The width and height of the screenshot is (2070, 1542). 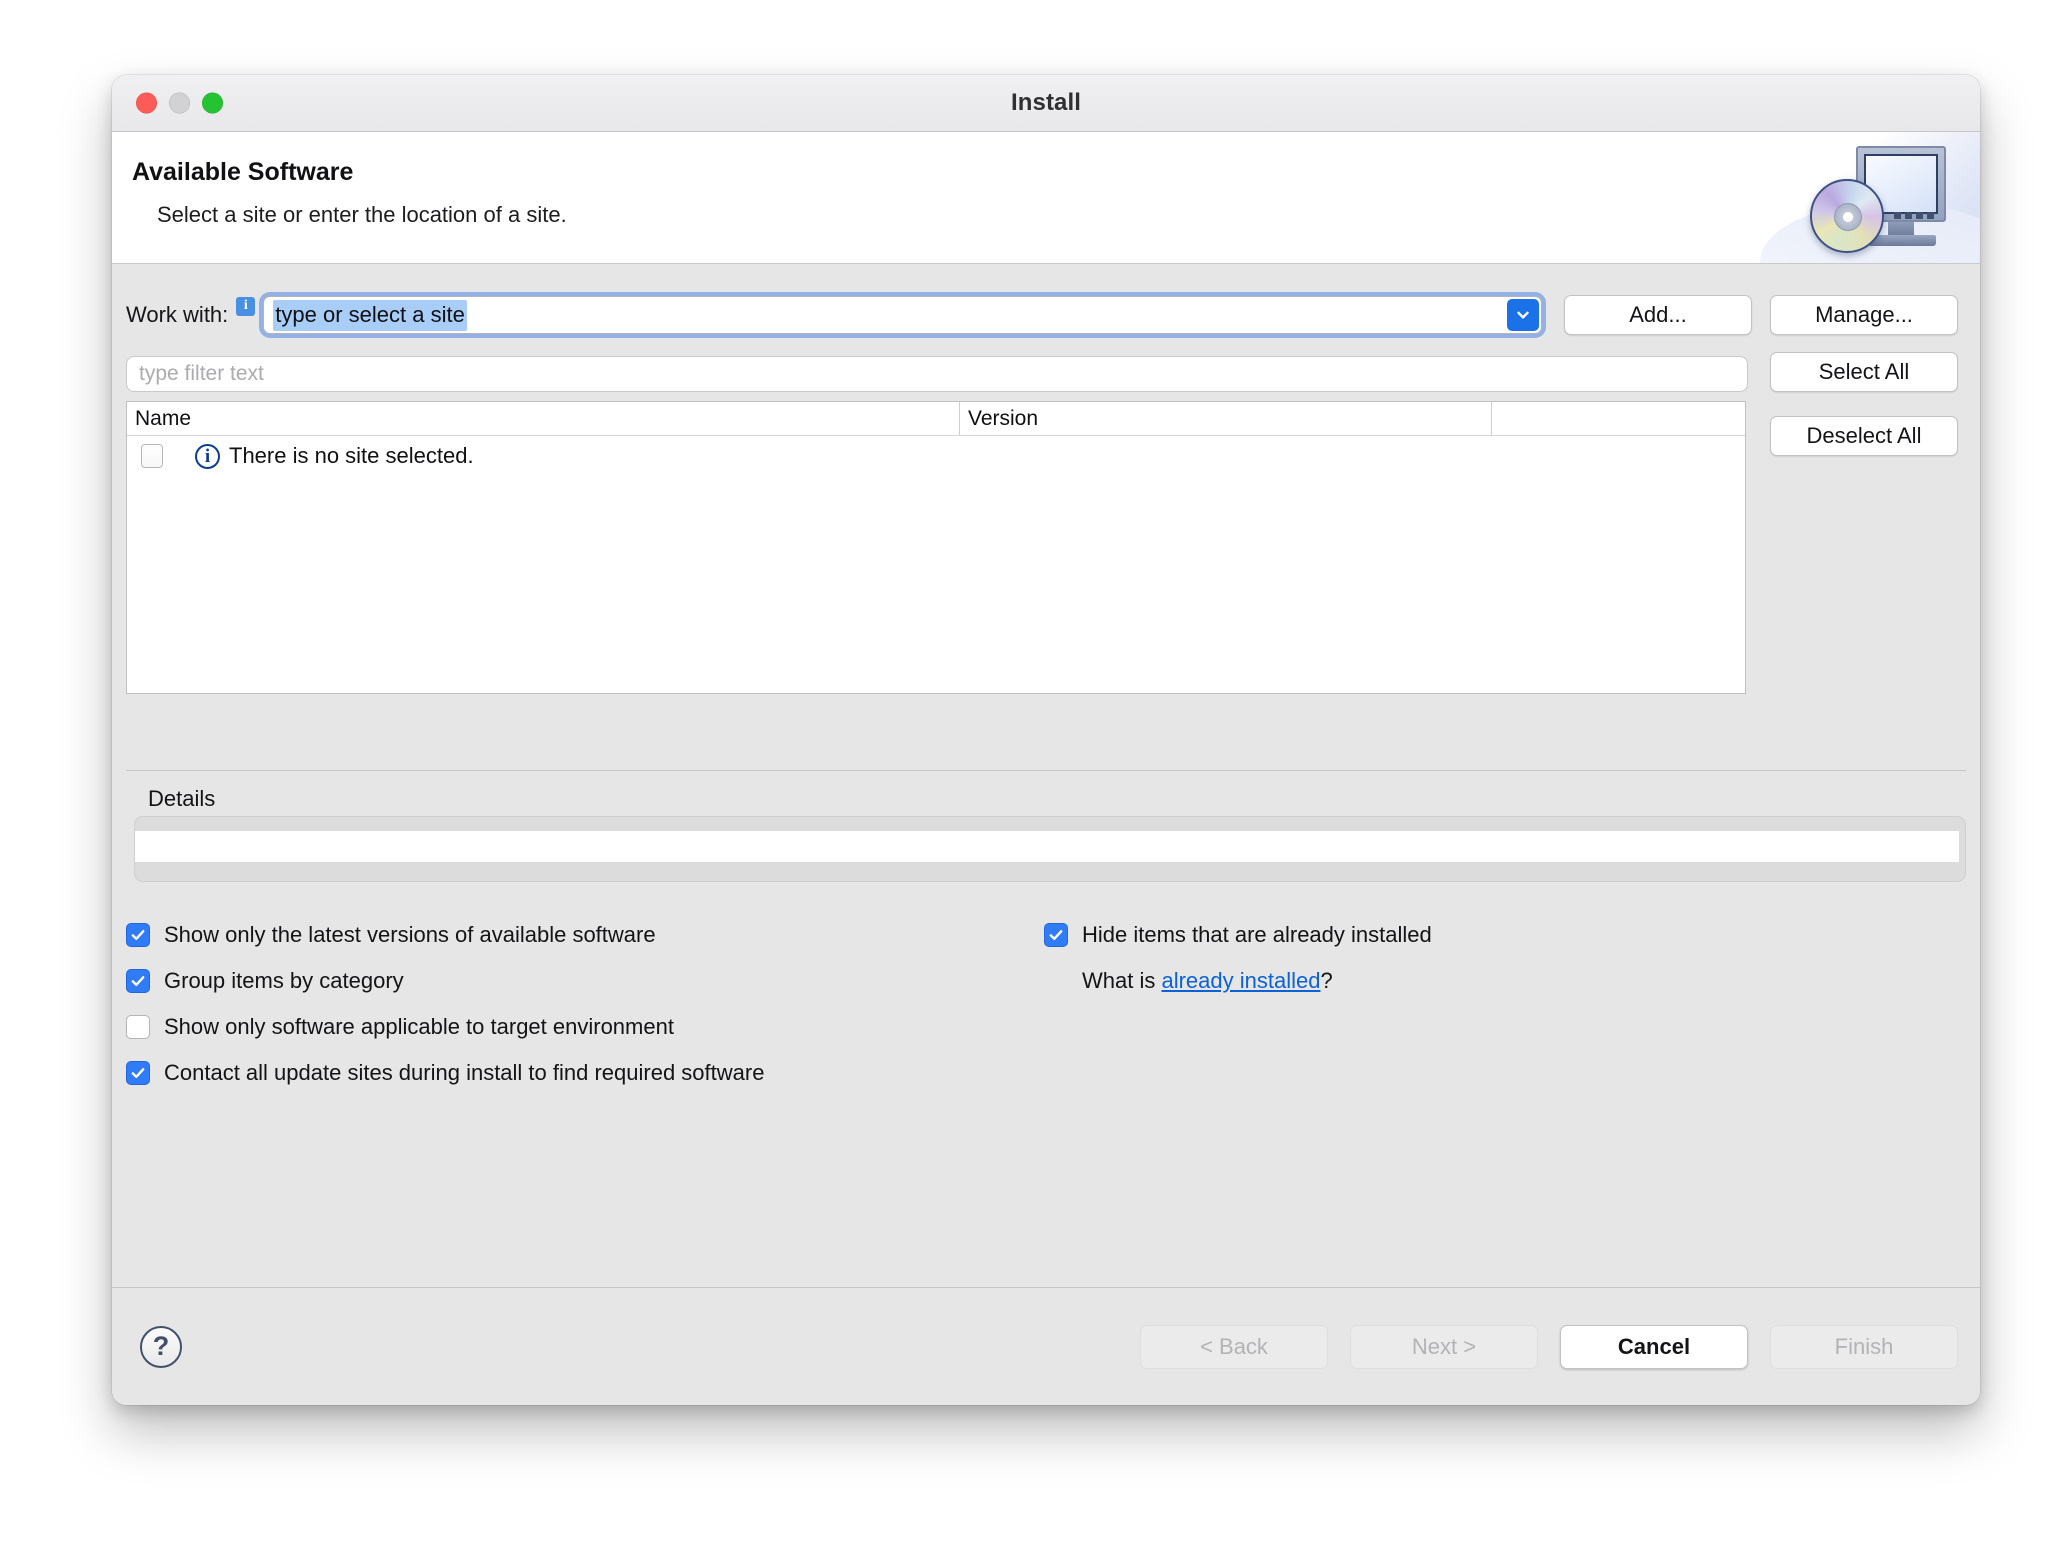 I want to click on next-button: Next >, so click(x=1444, y=1346).